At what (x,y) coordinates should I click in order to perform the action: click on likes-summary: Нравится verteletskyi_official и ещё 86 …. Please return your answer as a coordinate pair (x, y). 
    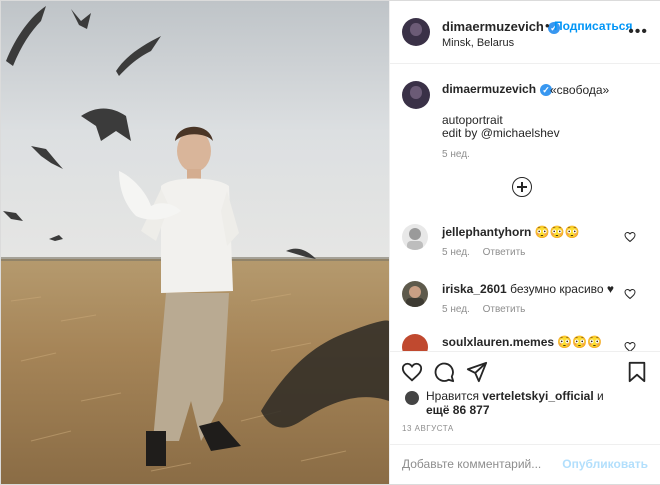
    Looking at the image, I should click on (536, 403).